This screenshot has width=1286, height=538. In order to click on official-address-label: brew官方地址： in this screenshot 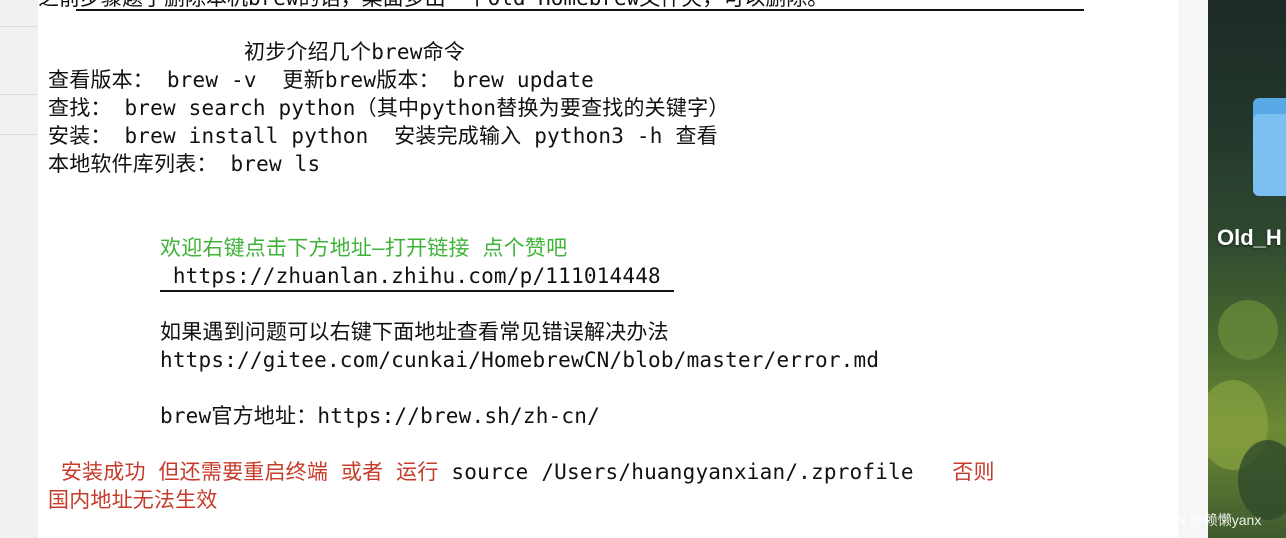, I will do `click(239, 416)`.